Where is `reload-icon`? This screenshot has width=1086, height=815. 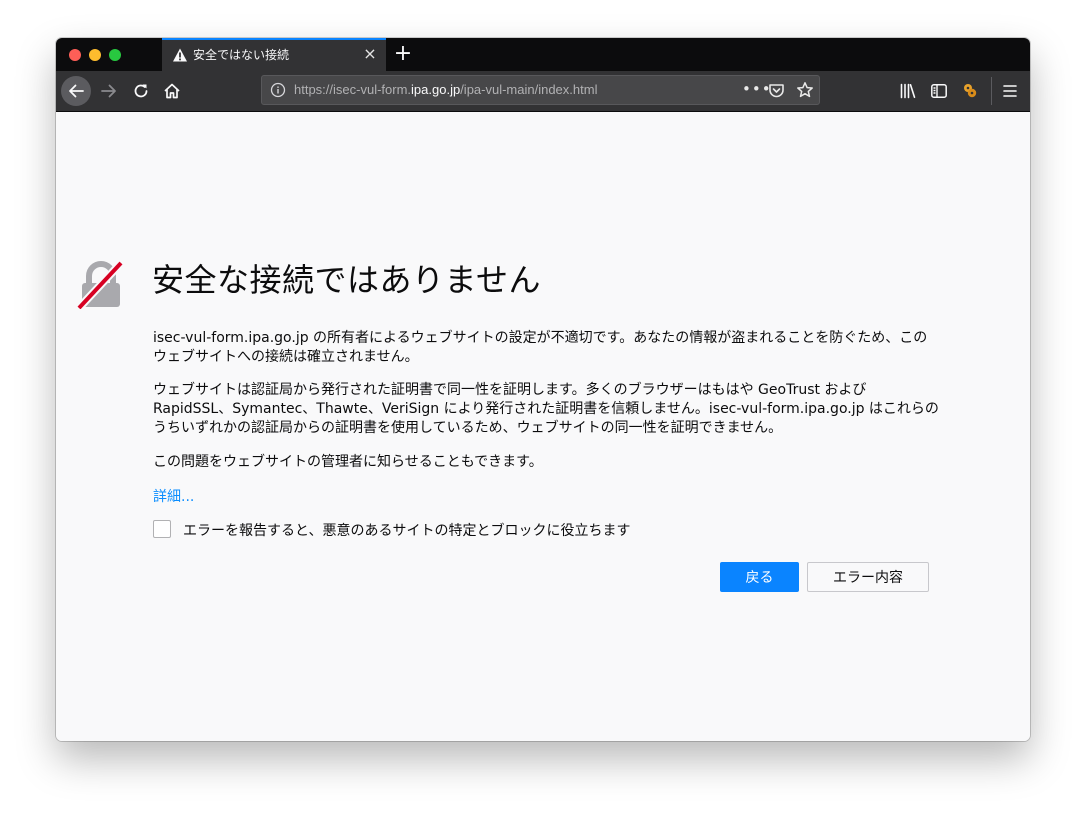 reload-icon is located at coordinates (141, 91).